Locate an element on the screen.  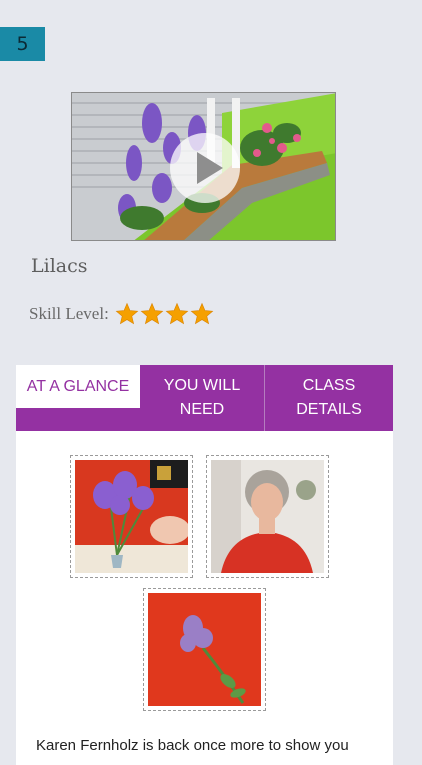
tab-label: CLASS is located at coordinates (329, 385).